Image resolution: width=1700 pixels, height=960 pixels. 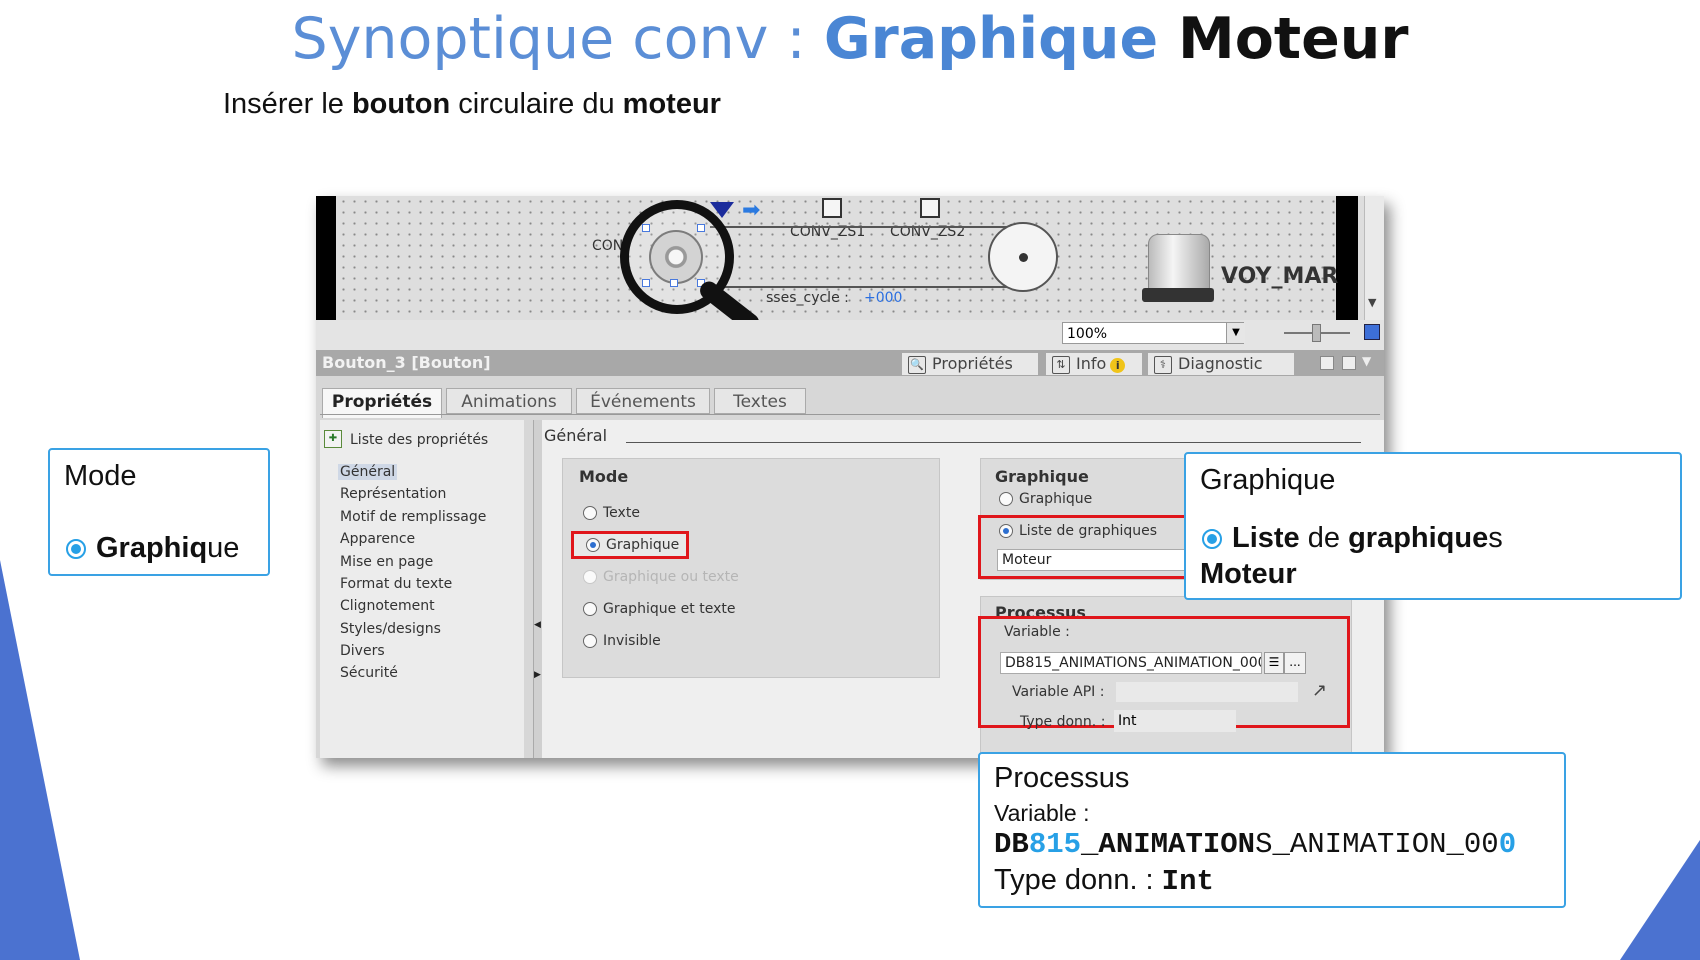 I want to click on tab-label: Propriétés, so click(x=972, y=363).